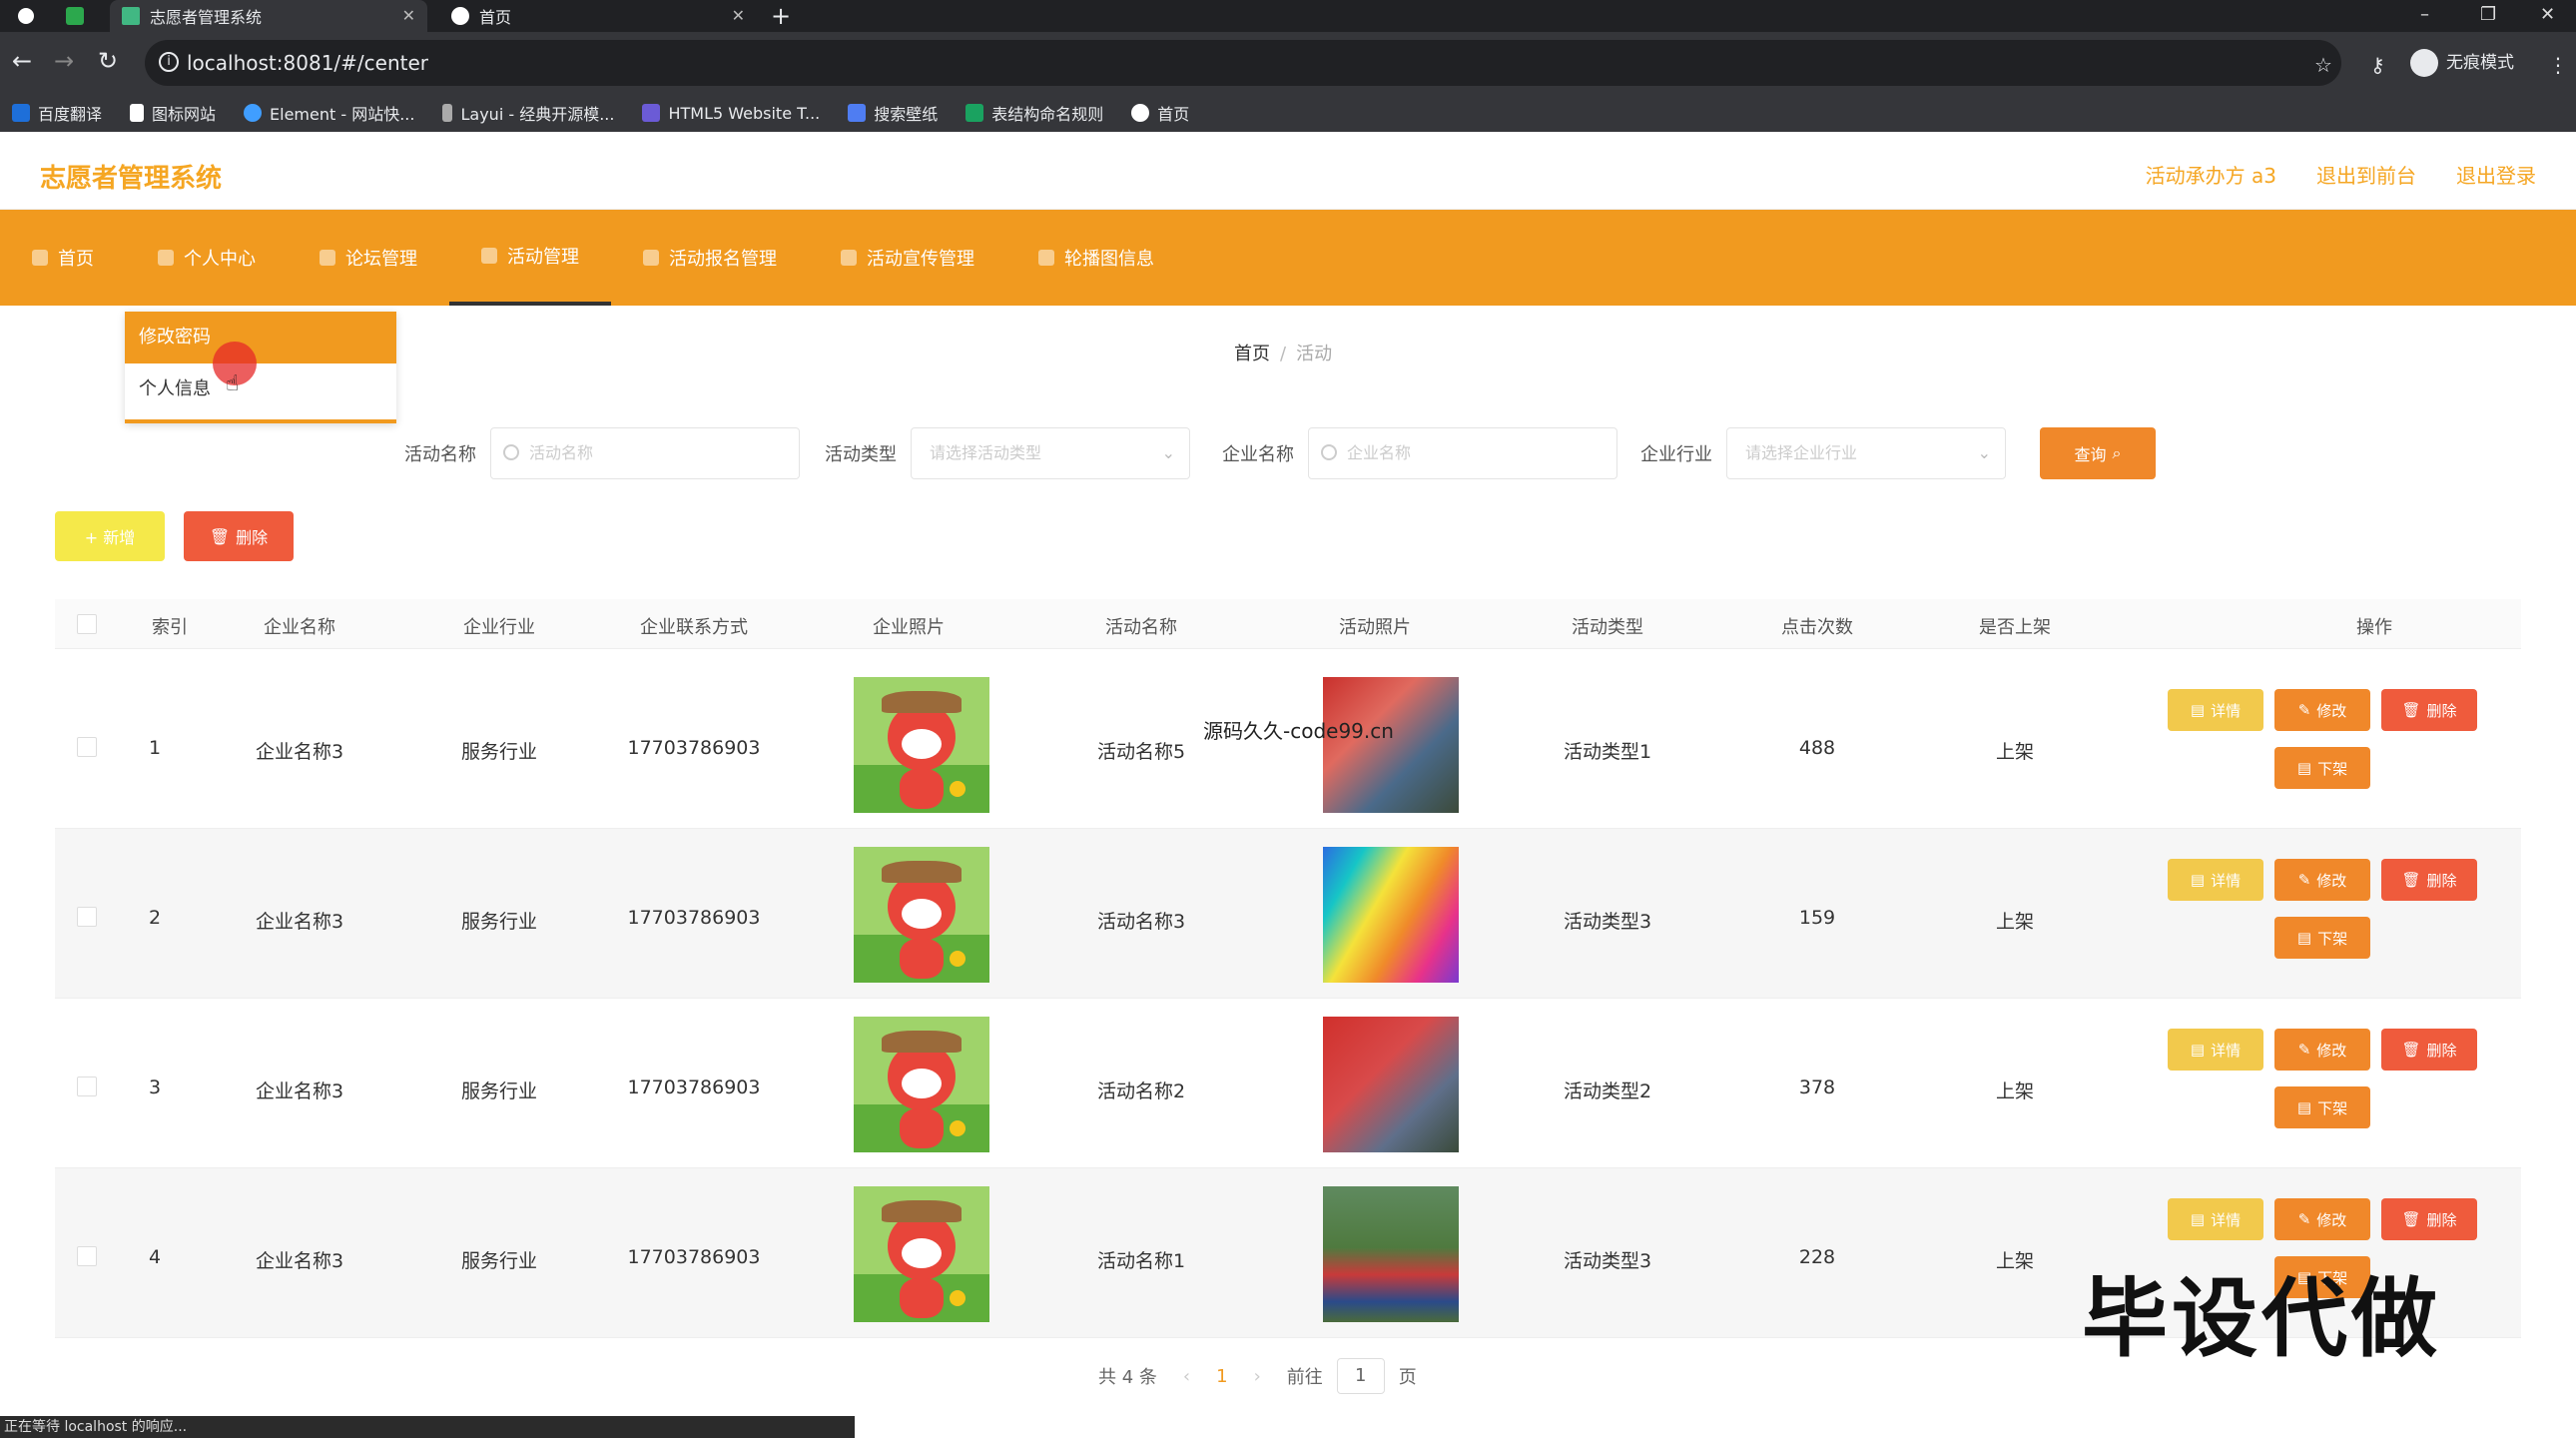 The width and height of the screenshot is (2576, 1438). I want to click on prev-page-icon: ‹, so click(1186, 1376).